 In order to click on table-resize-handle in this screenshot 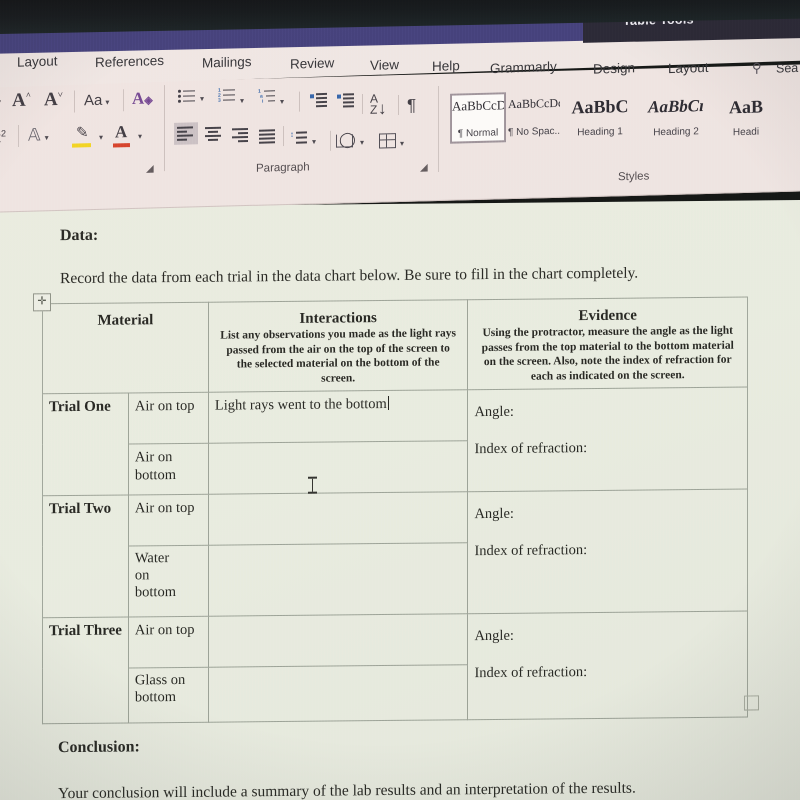, I will do `click(751, 703)`.